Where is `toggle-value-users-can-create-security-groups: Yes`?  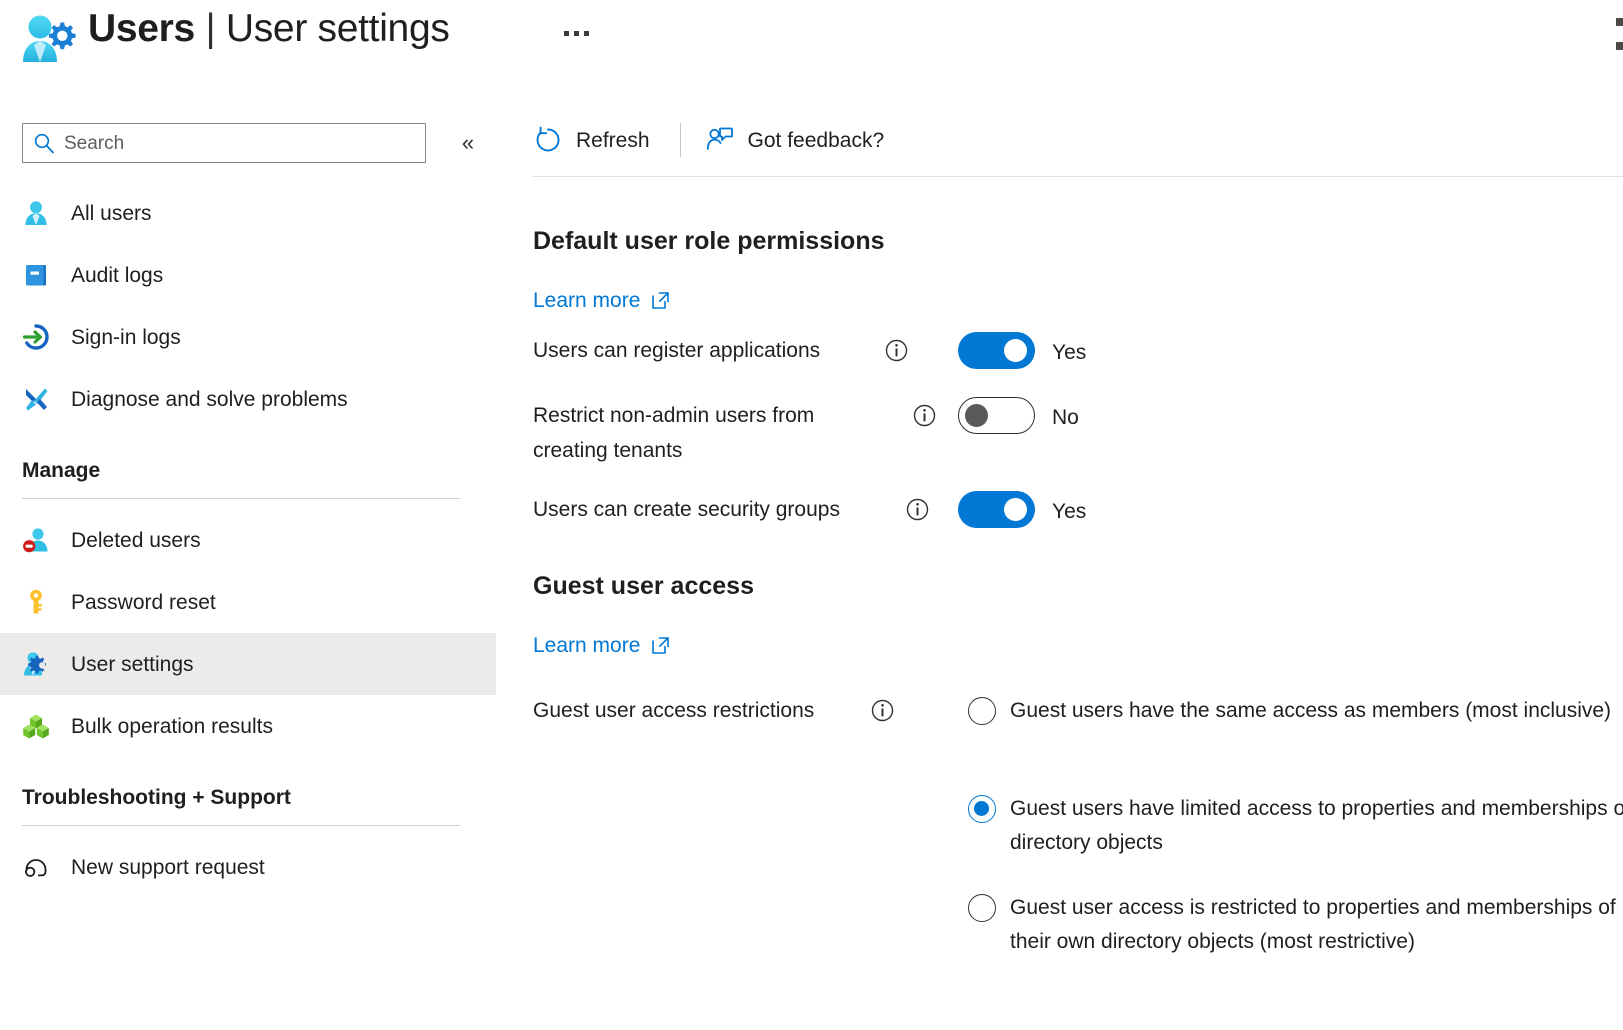 toggle-value-users-can-create-security-groups: Yes is located at coordinates (1069, 511).